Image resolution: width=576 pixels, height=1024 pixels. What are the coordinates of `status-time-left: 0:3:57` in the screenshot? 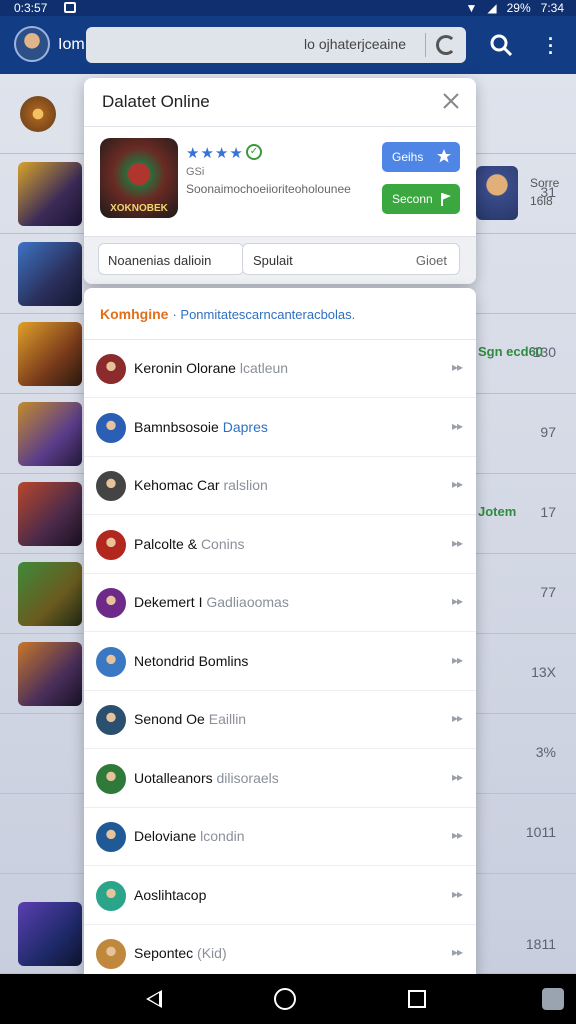 It's located at (31, 8).